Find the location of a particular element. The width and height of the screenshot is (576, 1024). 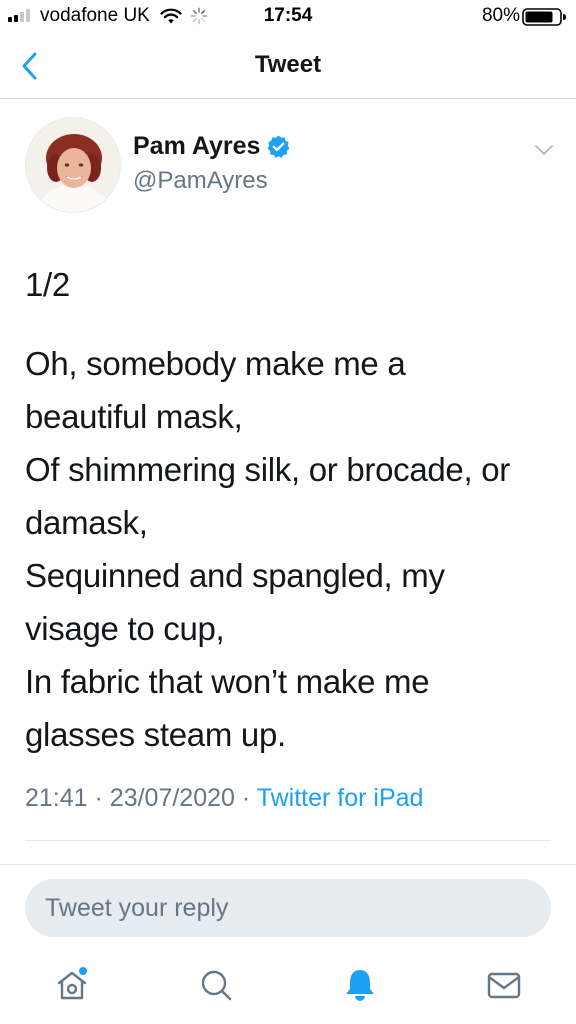

avatar is located at coordinates (73, 165).